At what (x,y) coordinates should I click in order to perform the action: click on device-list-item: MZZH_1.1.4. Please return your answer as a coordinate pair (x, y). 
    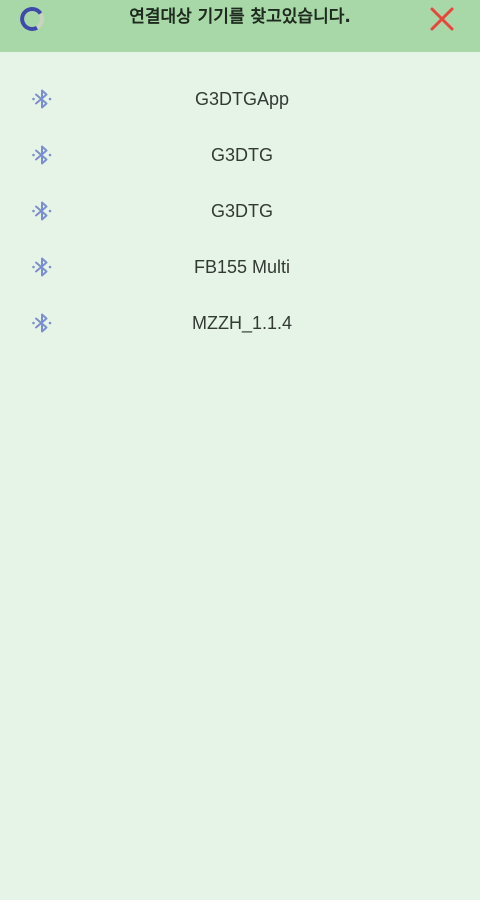
    Looking at the image, I should click on (240, 323).